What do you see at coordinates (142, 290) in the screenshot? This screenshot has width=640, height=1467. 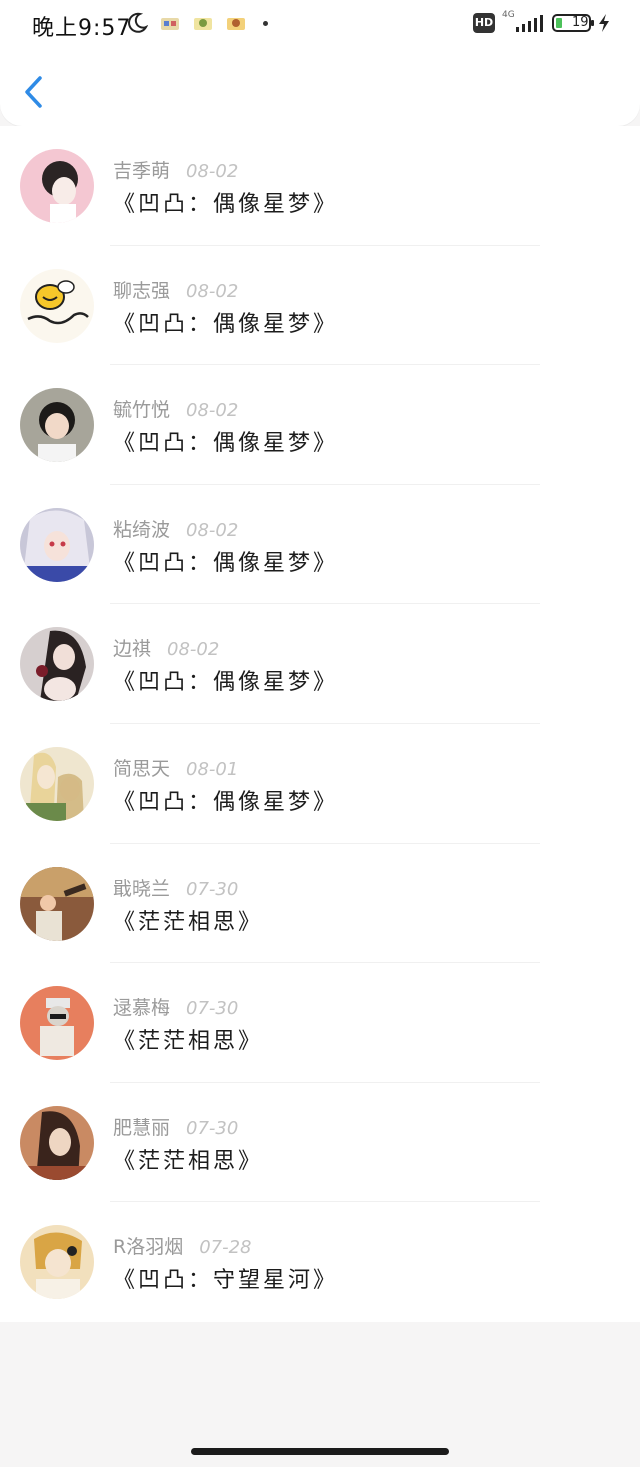 I see `author-name: 聊志强` at bounding box center [142, 290].